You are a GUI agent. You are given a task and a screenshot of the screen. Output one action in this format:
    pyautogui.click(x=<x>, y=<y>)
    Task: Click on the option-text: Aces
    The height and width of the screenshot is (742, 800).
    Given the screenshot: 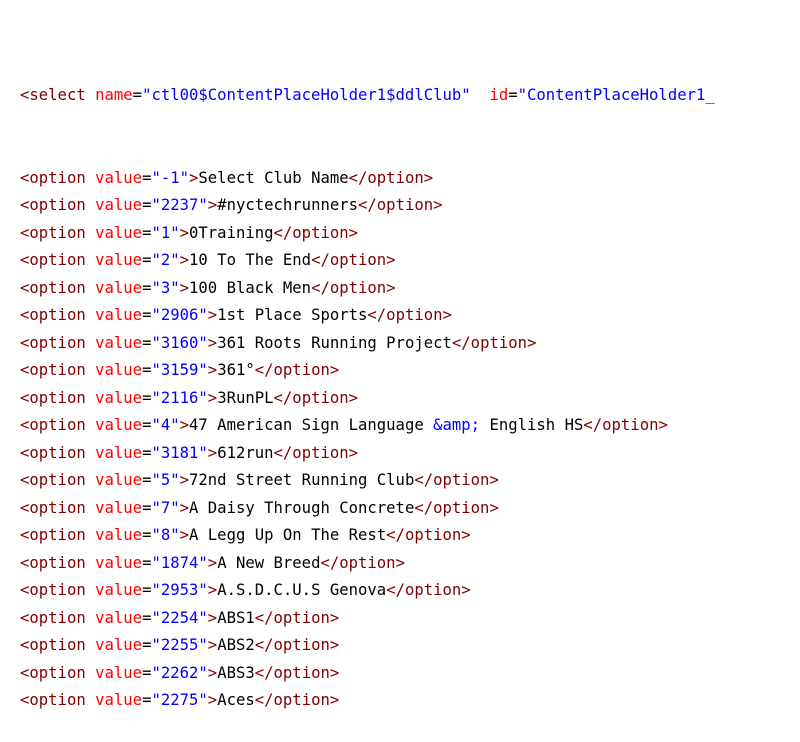 What is the action you would take?
    pyautogui.click(x=236, y=700)
    